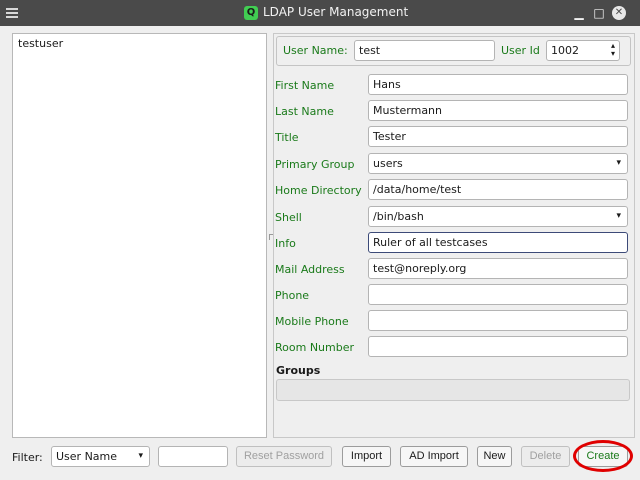 The height and width of the screenshot is (480, 640). I want to click on user-id-spinbox: 1002 ▴ ▾, so click(583, 50).